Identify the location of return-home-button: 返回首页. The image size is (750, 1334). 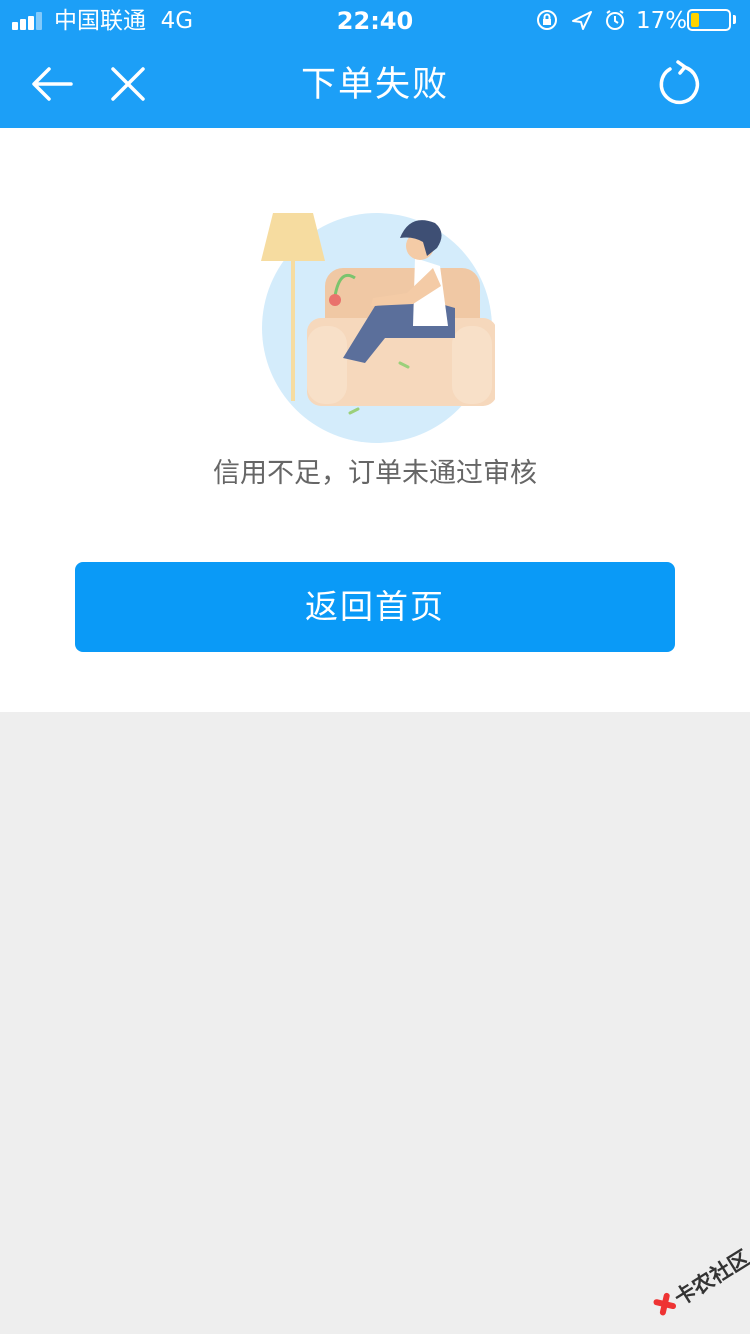
(375, 607).